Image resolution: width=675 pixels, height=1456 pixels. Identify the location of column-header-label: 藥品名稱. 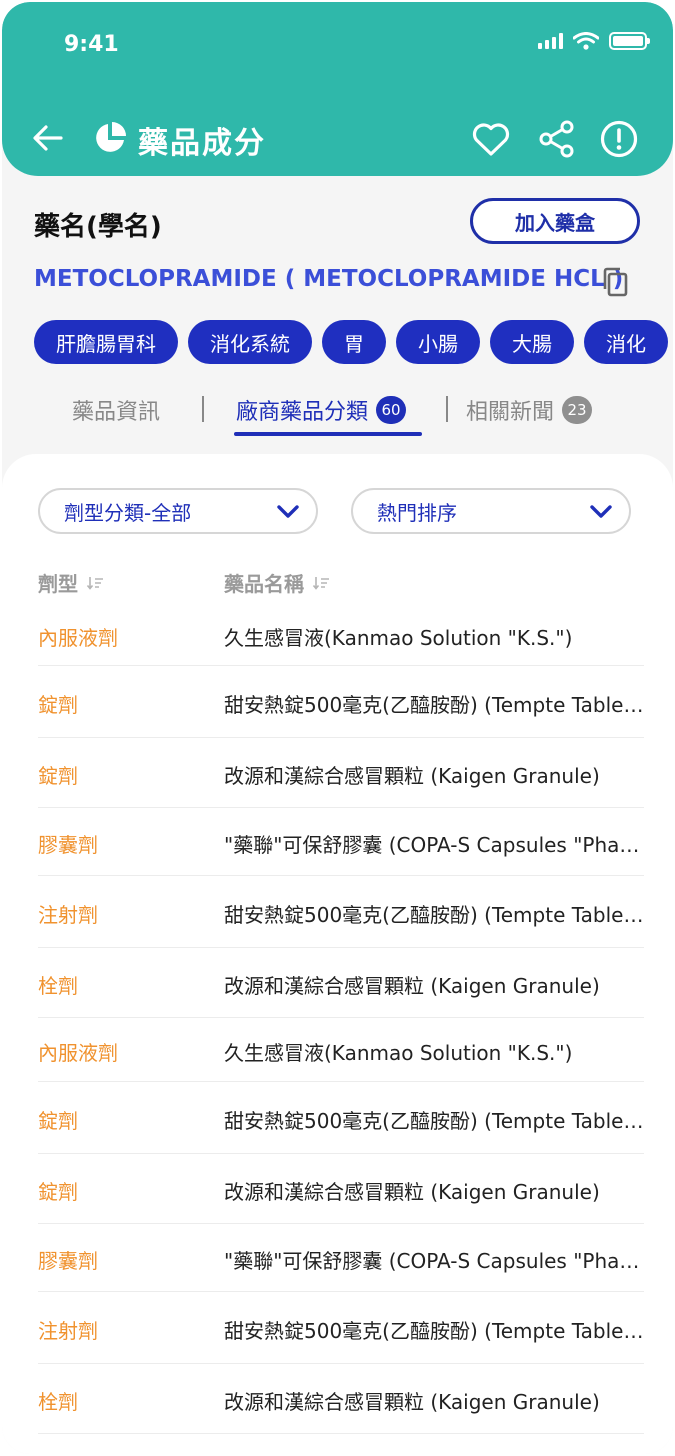
(264, 584).